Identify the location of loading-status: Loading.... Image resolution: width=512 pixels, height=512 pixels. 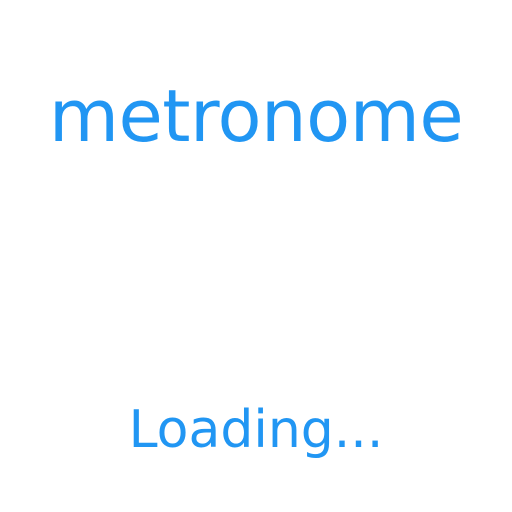
(256, 430).